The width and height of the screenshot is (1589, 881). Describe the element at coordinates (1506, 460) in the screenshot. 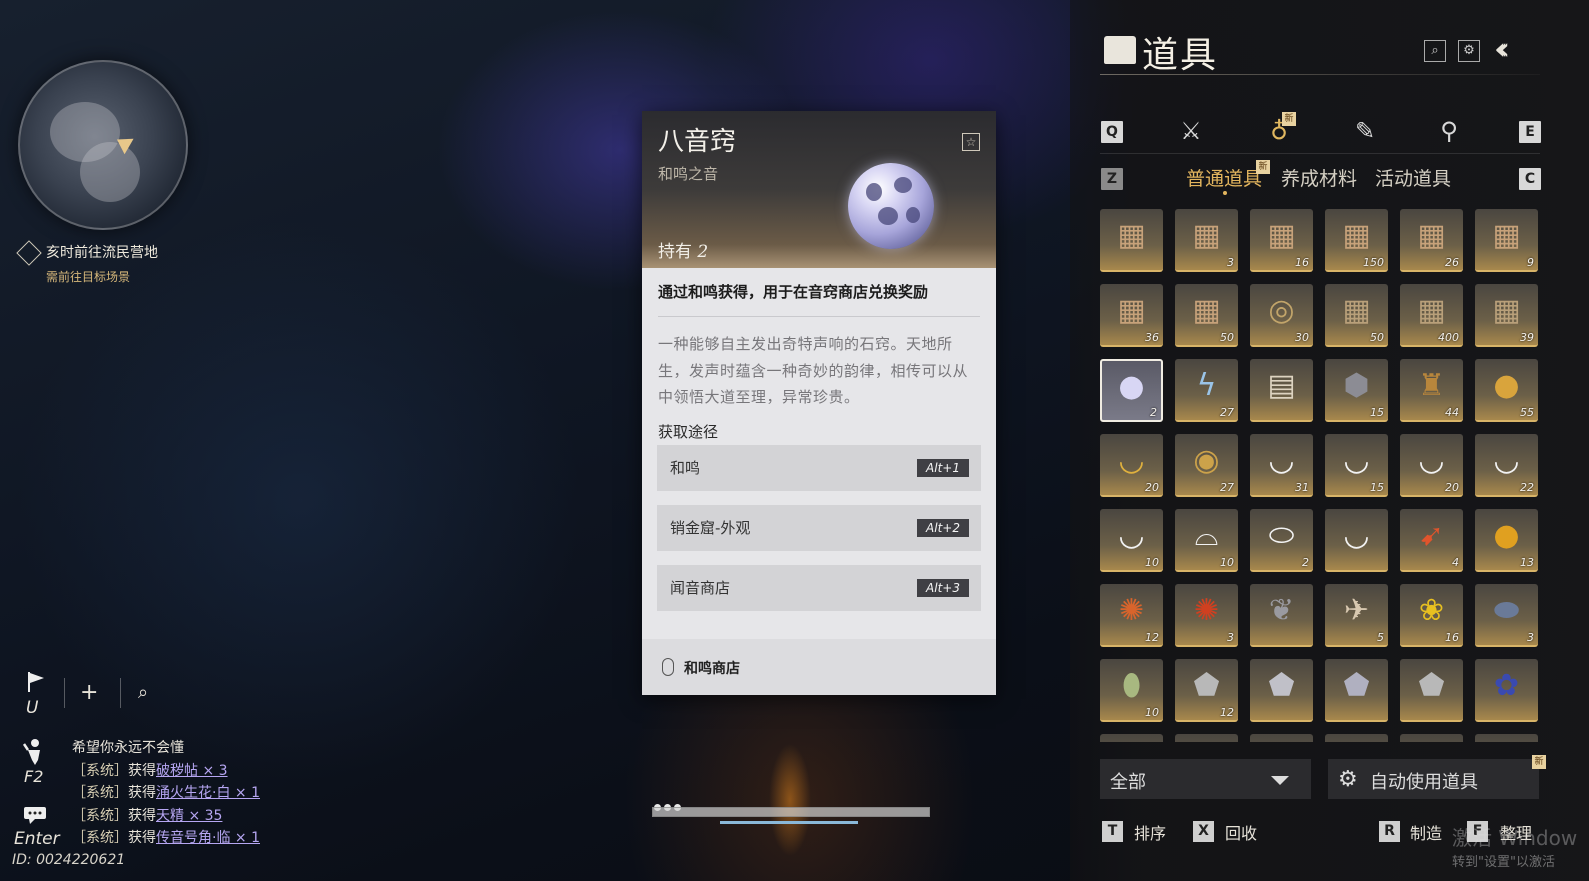

I see `bowl-icon: ◡` at that location.